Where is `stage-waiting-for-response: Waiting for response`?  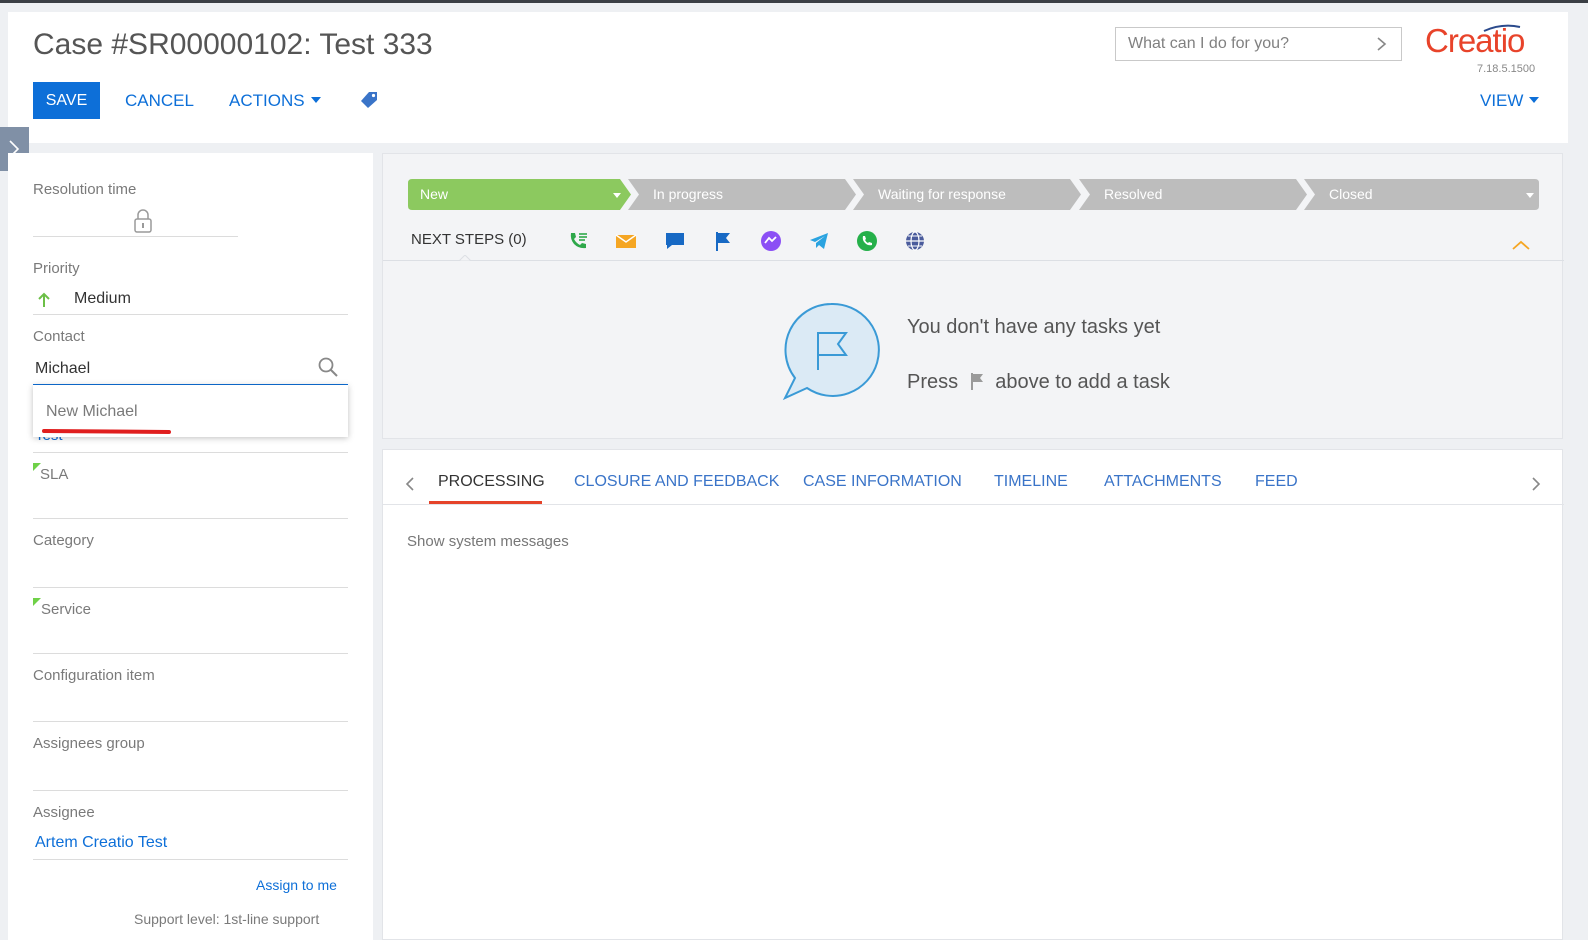
stage-waiting-for-response: Waiting for response is located at coordinates (967, 194).